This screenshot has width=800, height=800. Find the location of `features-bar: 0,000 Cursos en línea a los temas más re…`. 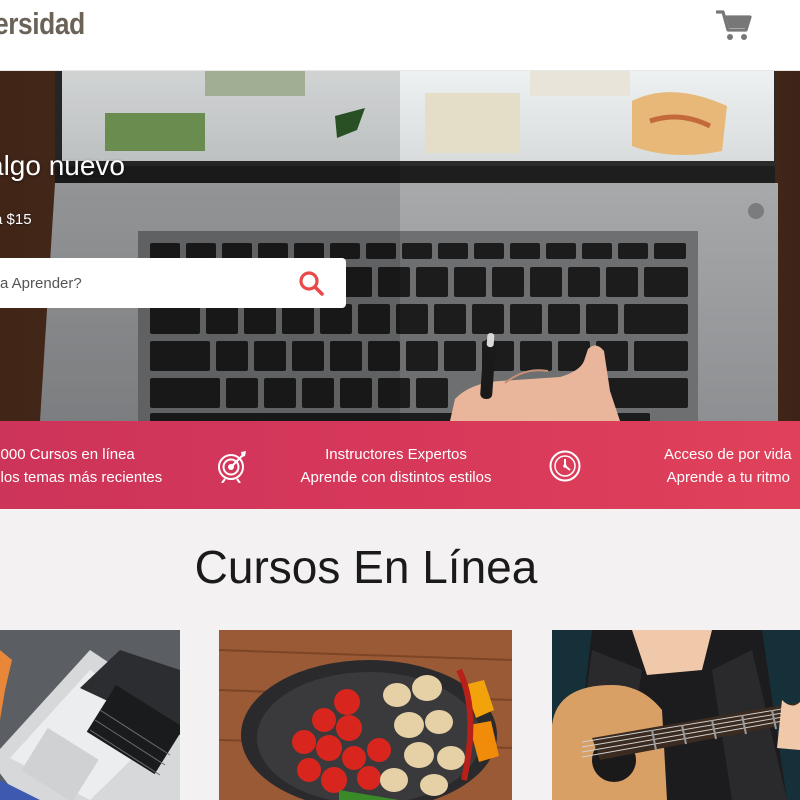

features-bar: 0,000 Cursos en línea a los temas más re… is located at coordinates (400, 465).